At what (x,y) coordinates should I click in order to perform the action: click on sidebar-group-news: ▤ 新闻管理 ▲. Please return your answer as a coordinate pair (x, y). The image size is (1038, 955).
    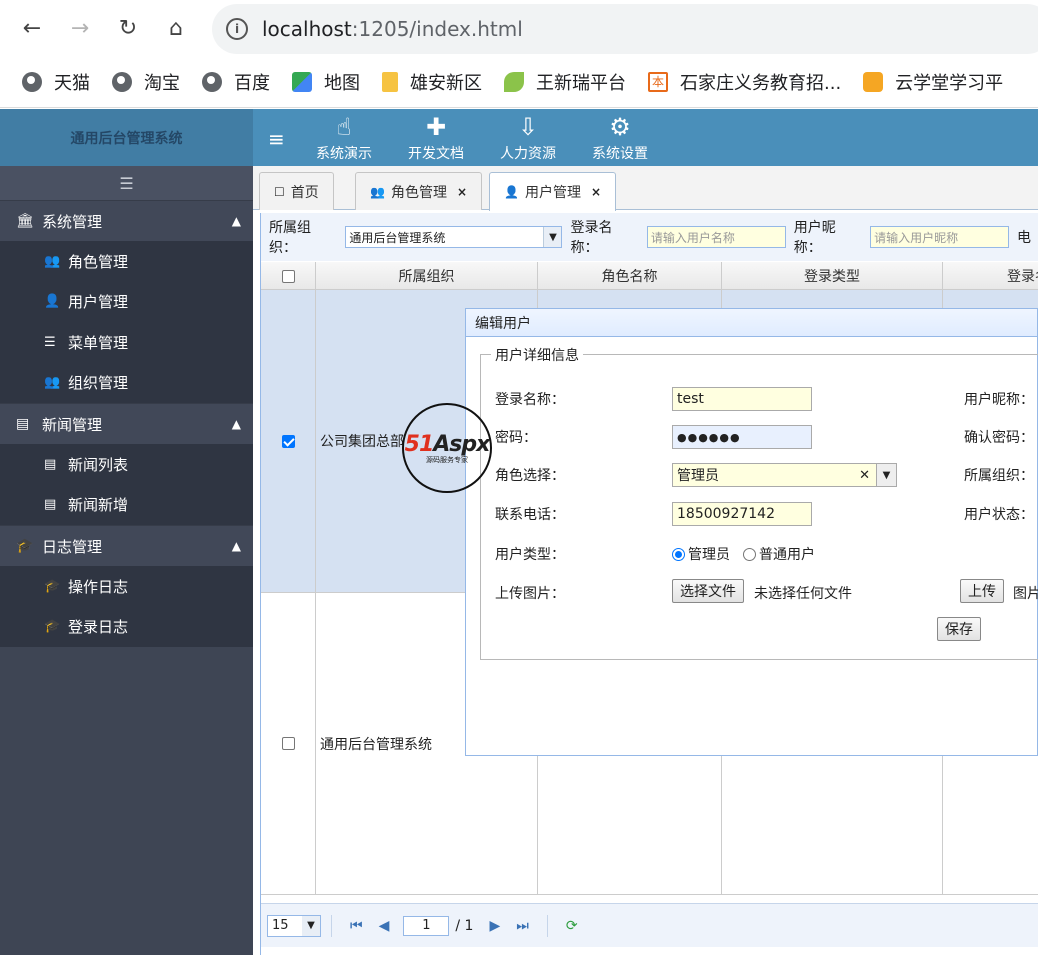
    Looking at the image, I should click on (126, 423).